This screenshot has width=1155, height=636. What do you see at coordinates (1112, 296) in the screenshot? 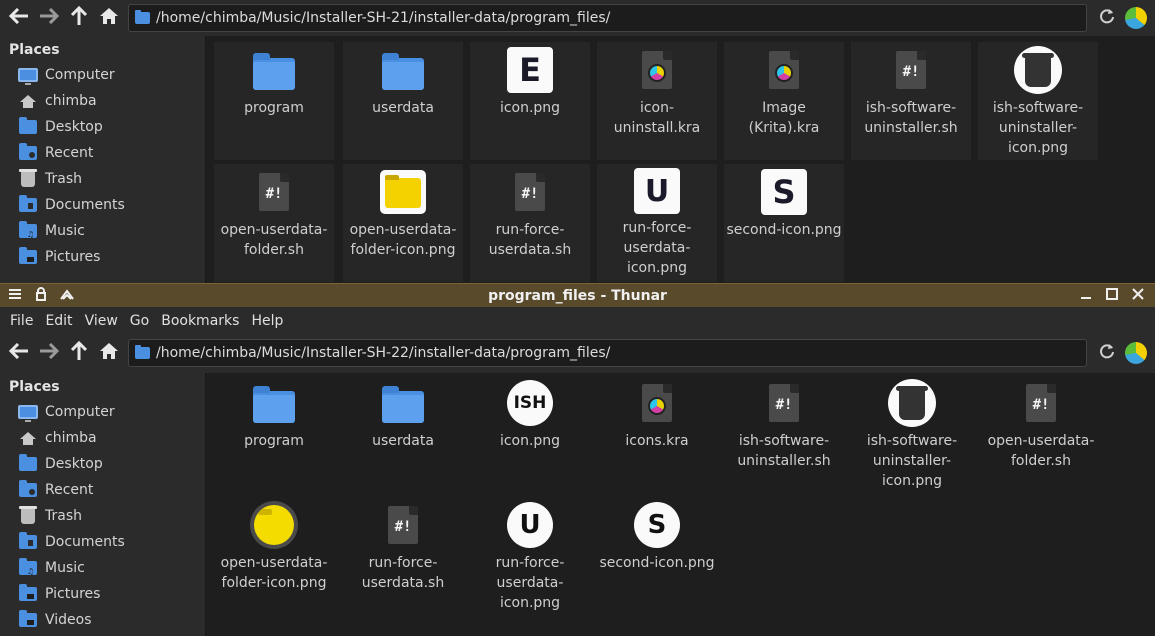
I see `maximize-button` at bounding box center [1112, 296].